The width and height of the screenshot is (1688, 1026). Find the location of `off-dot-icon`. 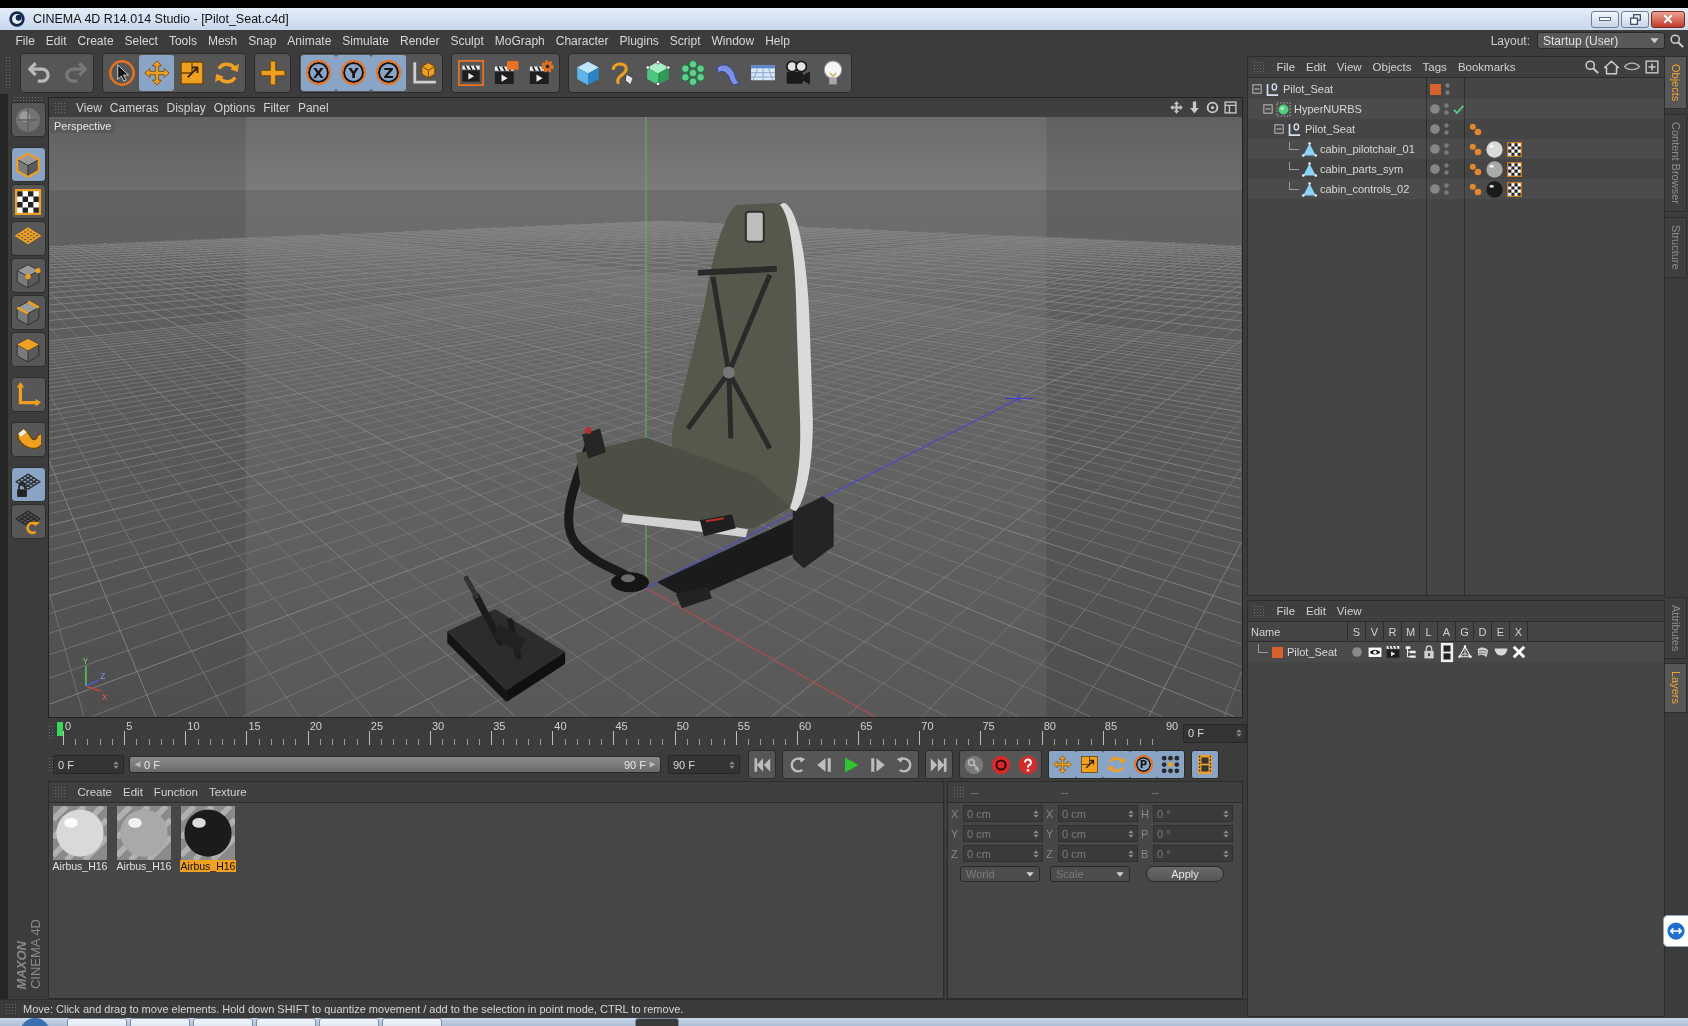

off-dot-icon is located at coordinates (1357, 652).